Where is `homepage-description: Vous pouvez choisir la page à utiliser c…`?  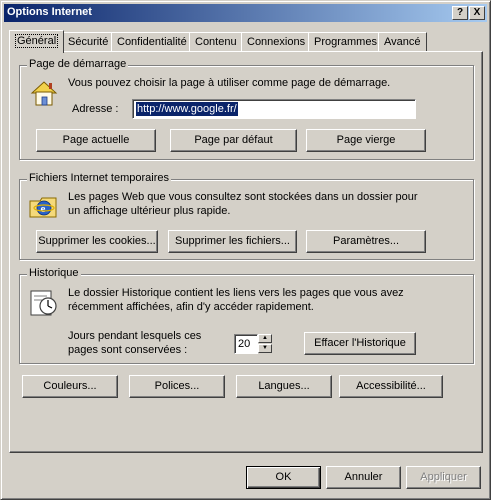
homepage-description: Vous pouvez choisir la page à utiliser c… is located at coordinates (229, 83).